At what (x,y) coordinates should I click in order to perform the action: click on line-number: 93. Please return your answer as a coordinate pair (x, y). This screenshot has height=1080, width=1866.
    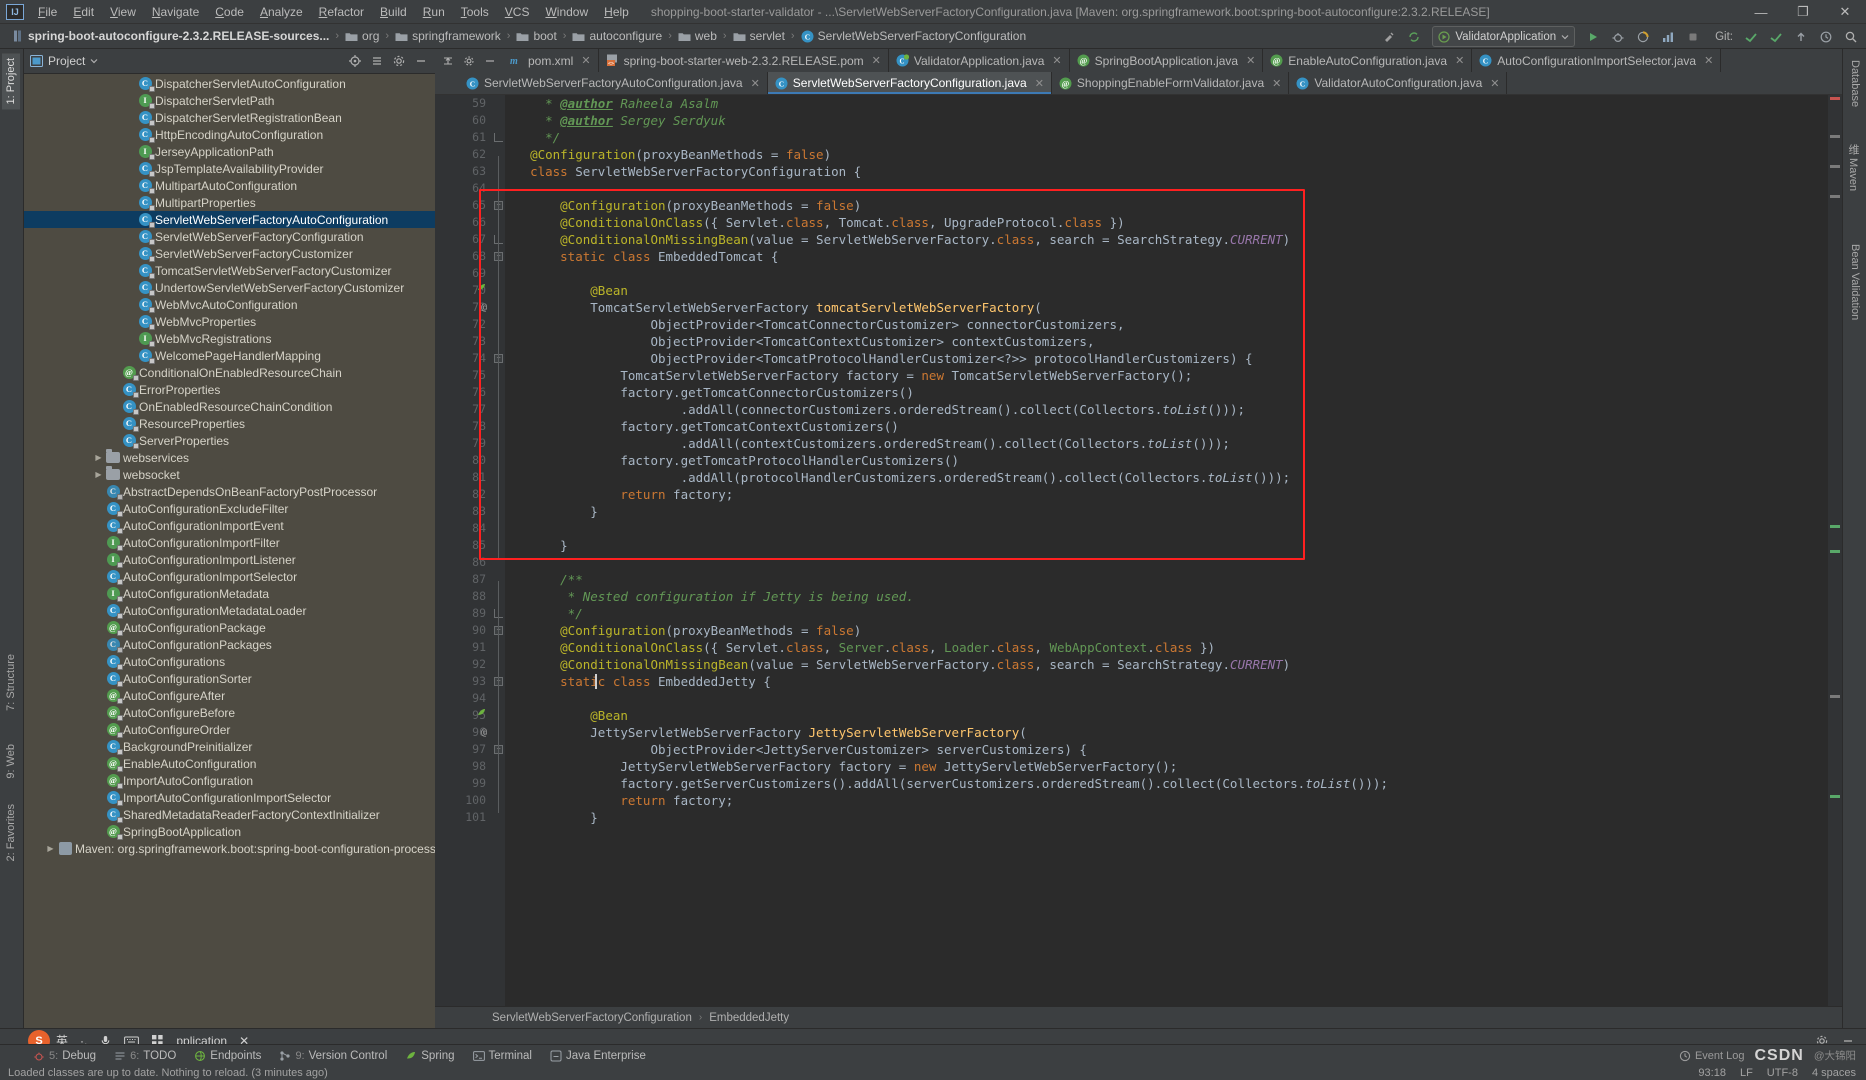
    Looking at the image, I should click on (463, 681).